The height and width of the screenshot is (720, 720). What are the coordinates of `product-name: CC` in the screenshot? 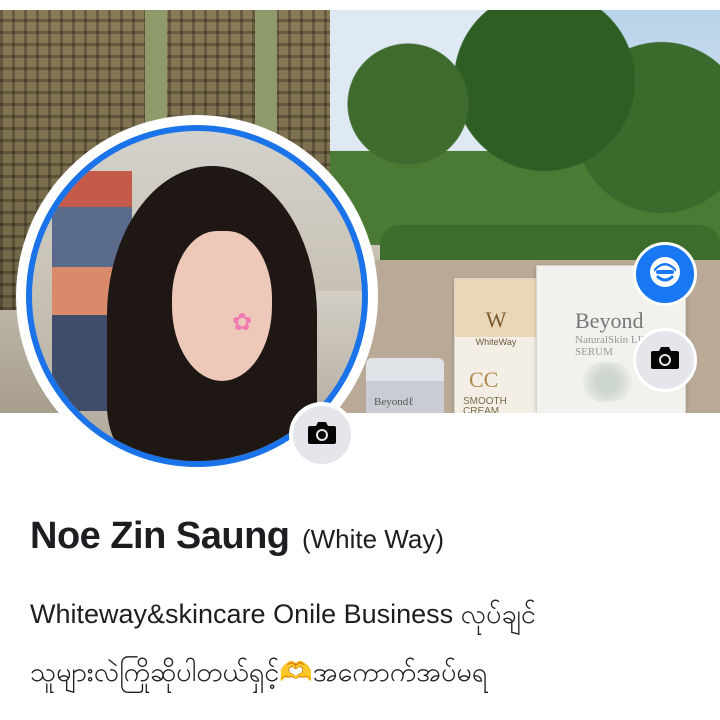 It's located at (484, 379).